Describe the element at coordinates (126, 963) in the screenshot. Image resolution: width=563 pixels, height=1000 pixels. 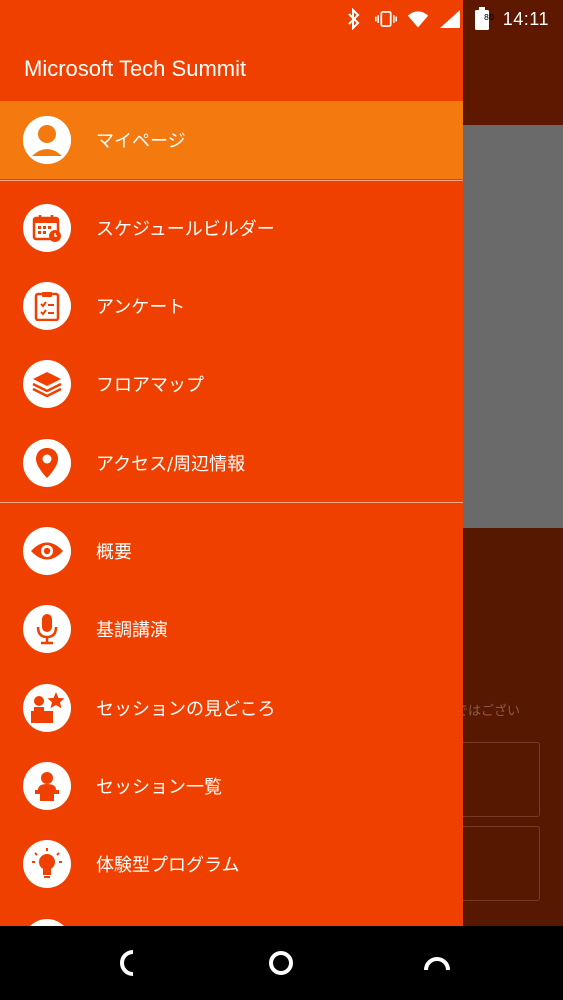
I see `back-icon` at that location.